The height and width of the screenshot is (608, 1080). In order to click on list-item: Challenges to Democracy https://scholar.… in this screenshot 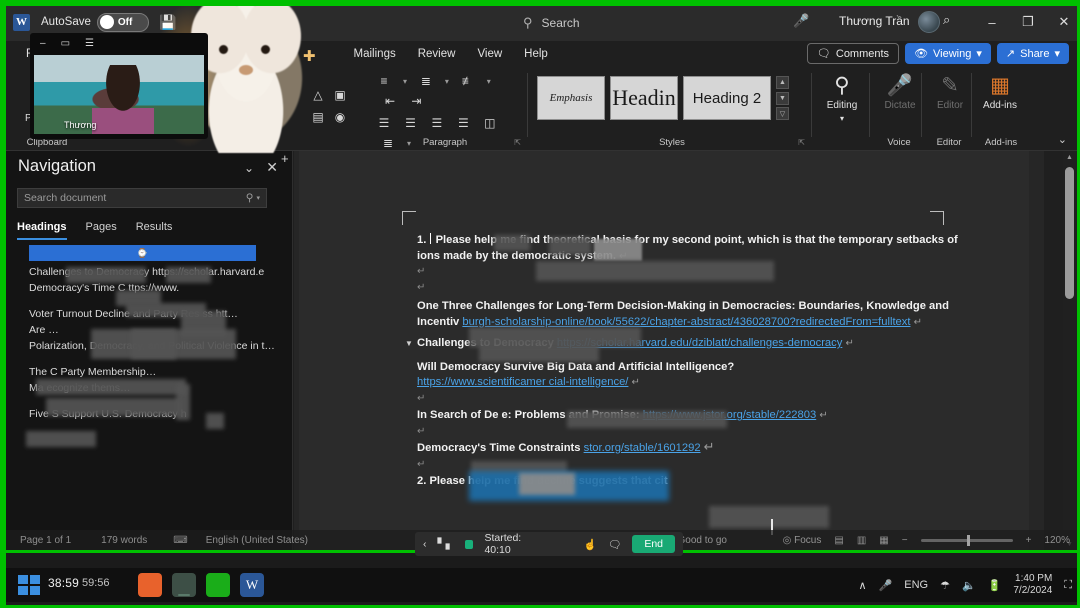, I will do `click(146, 272)`.